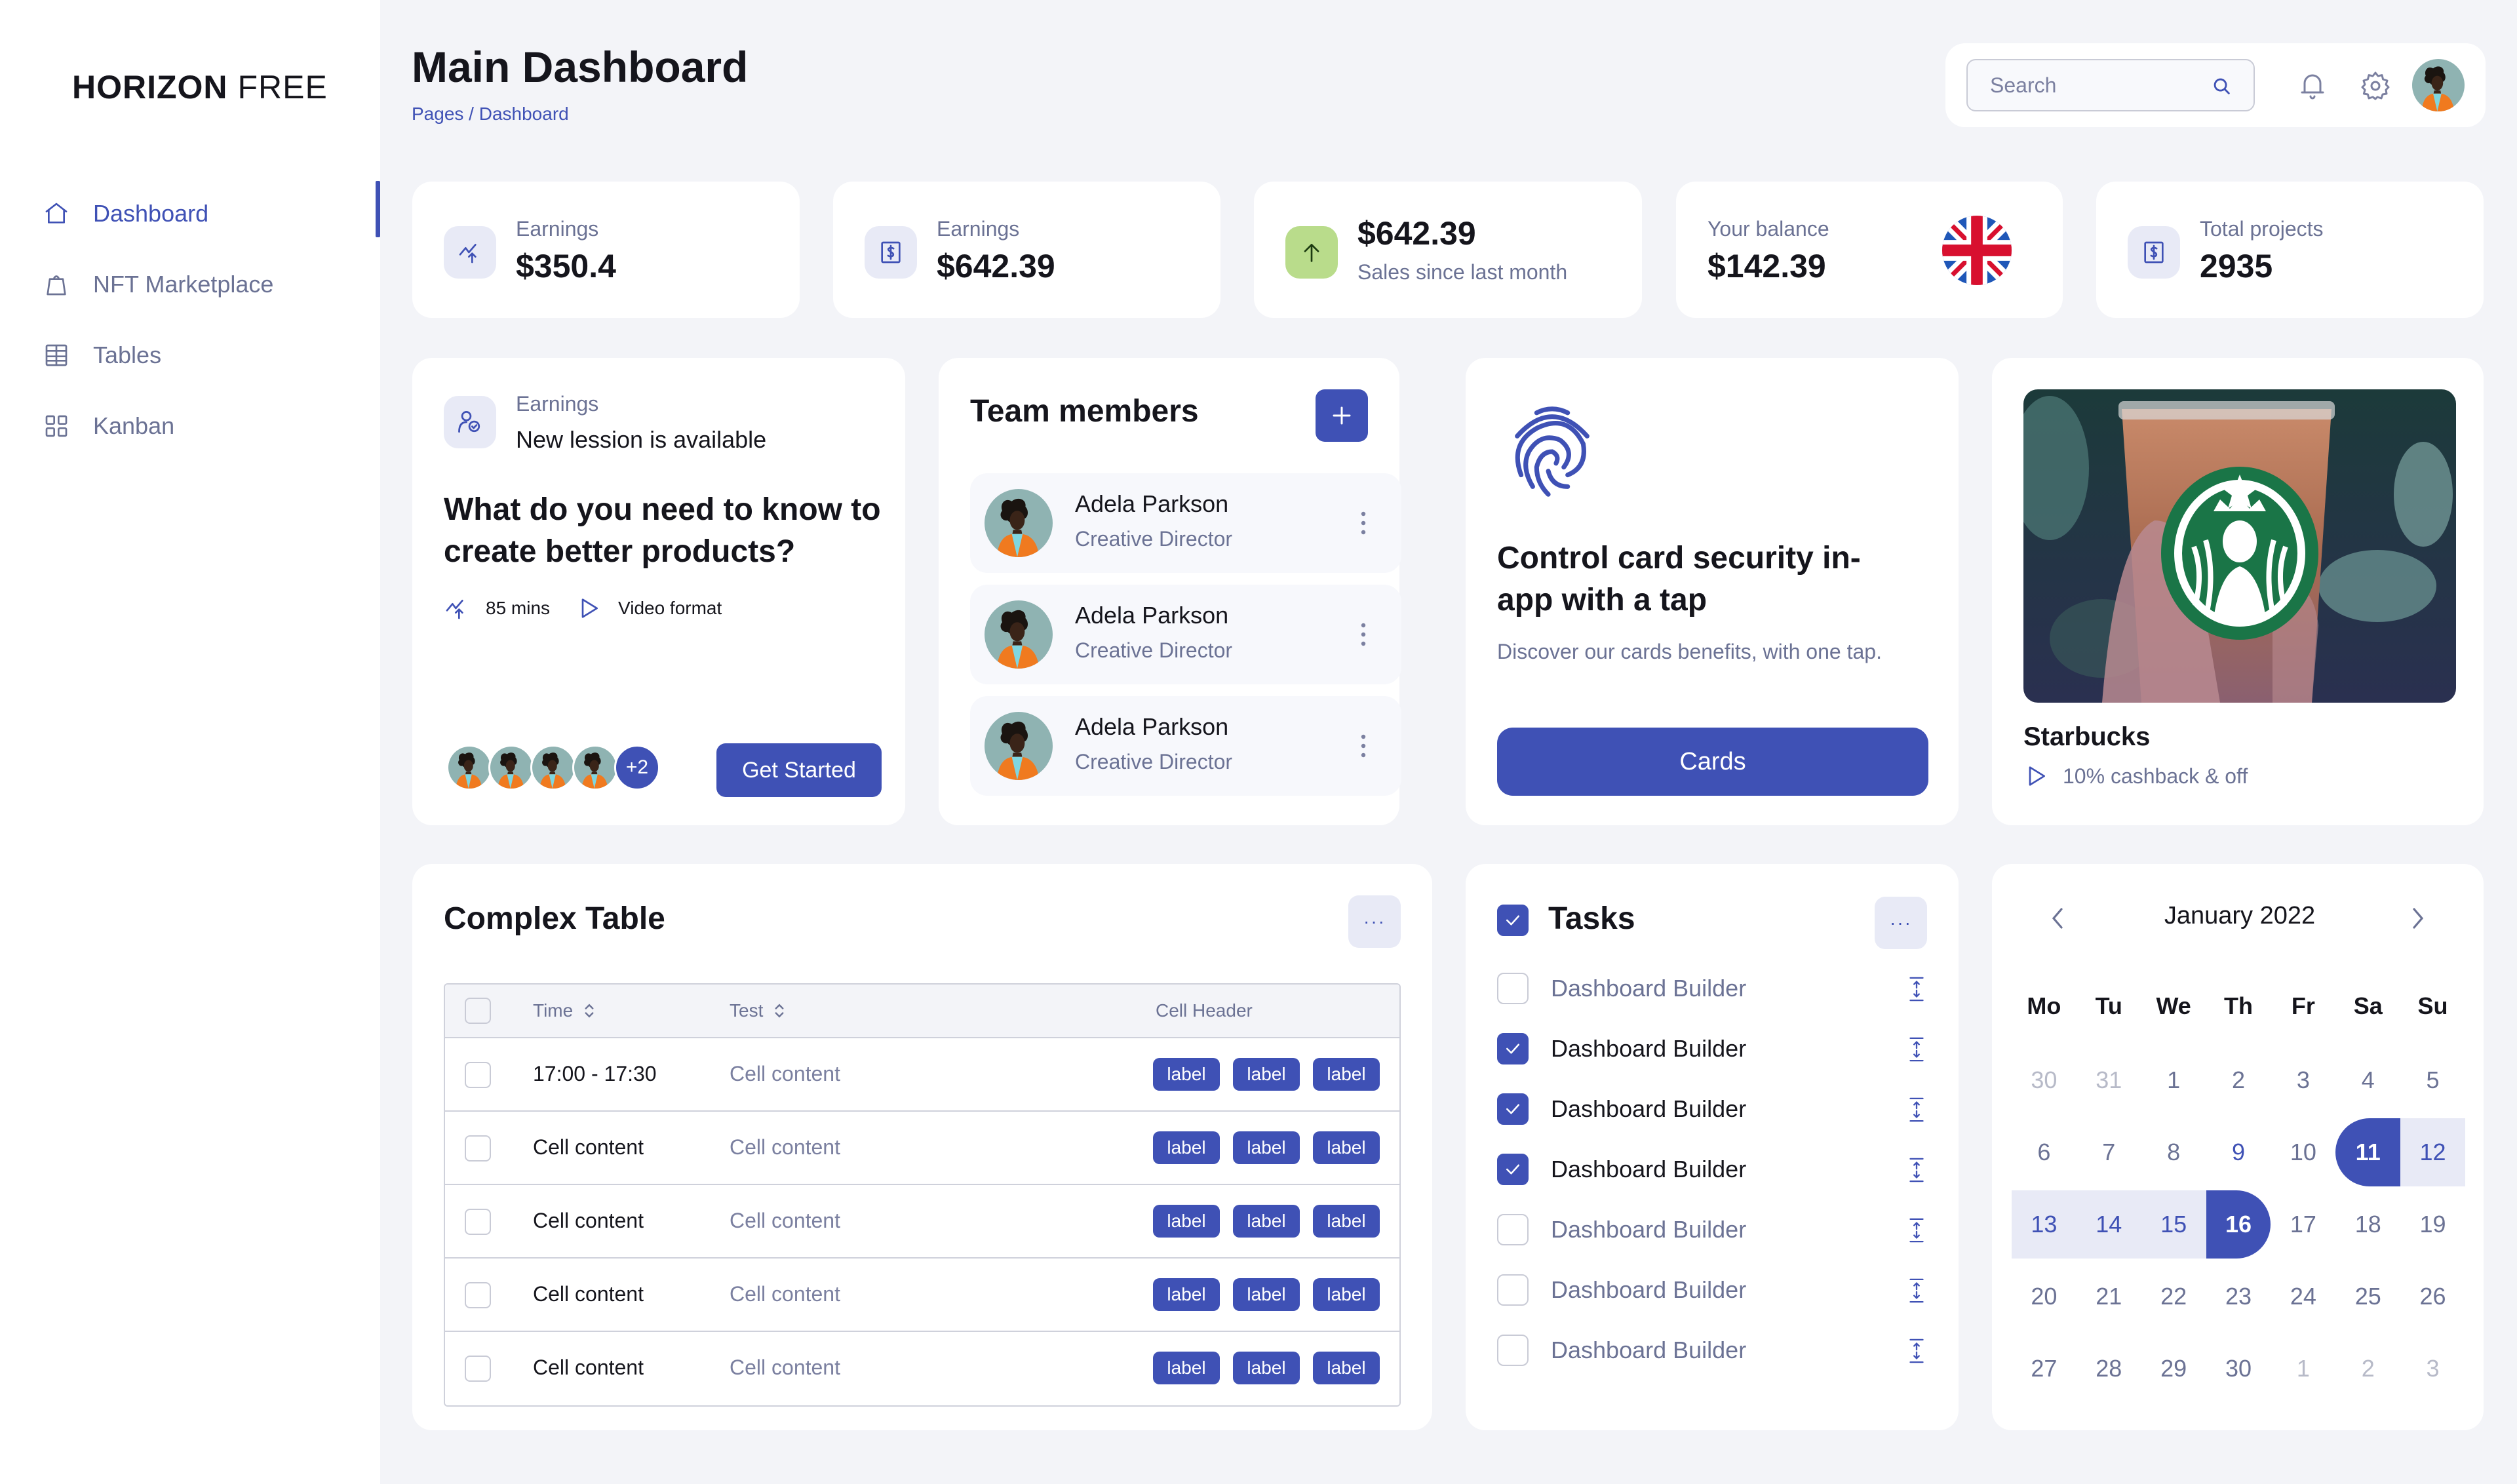  I want to click on calendar-day: 12, so click(2432, 1152).